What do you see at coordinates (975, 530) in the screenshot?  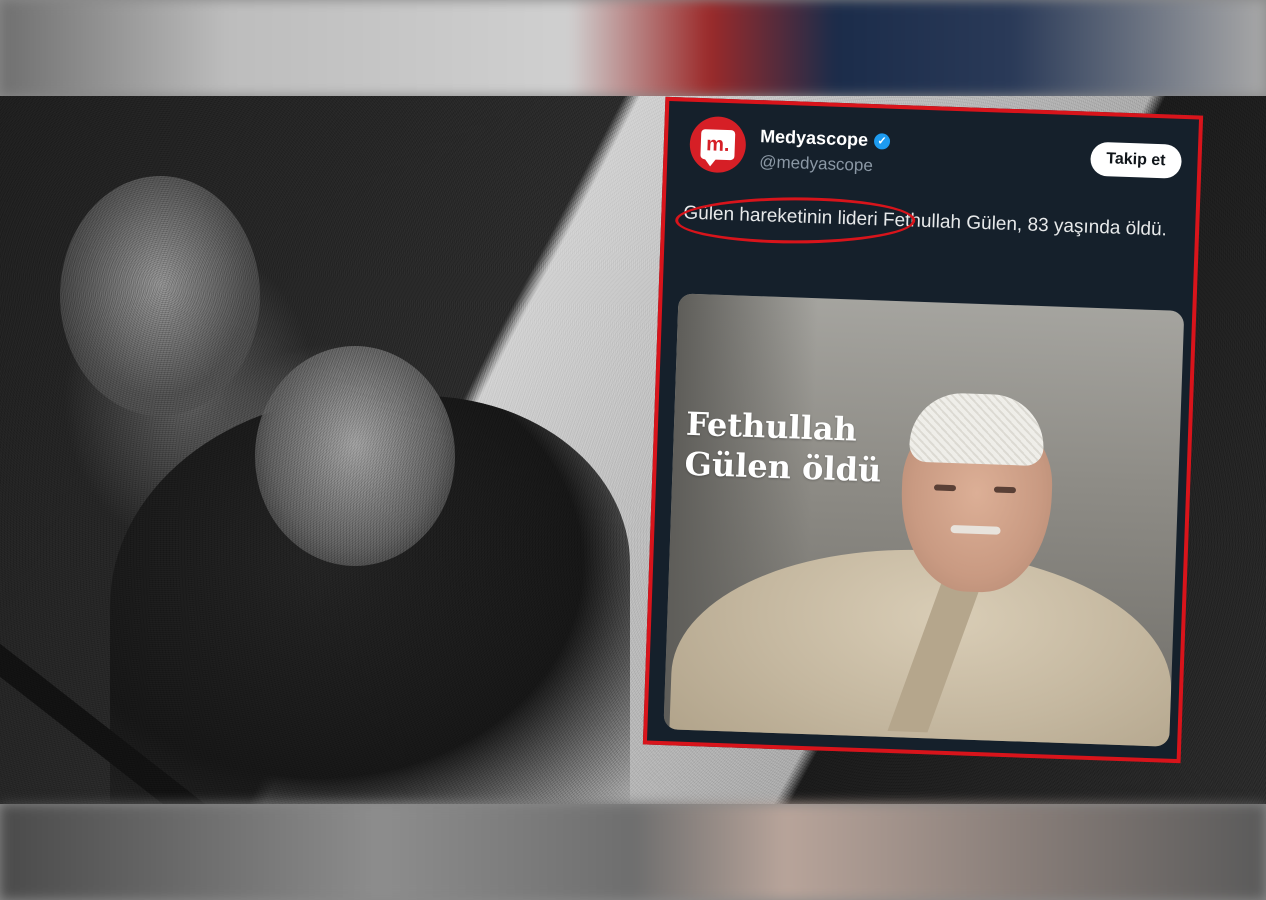 I see `person-mustache` at bounding box center [975, 530].